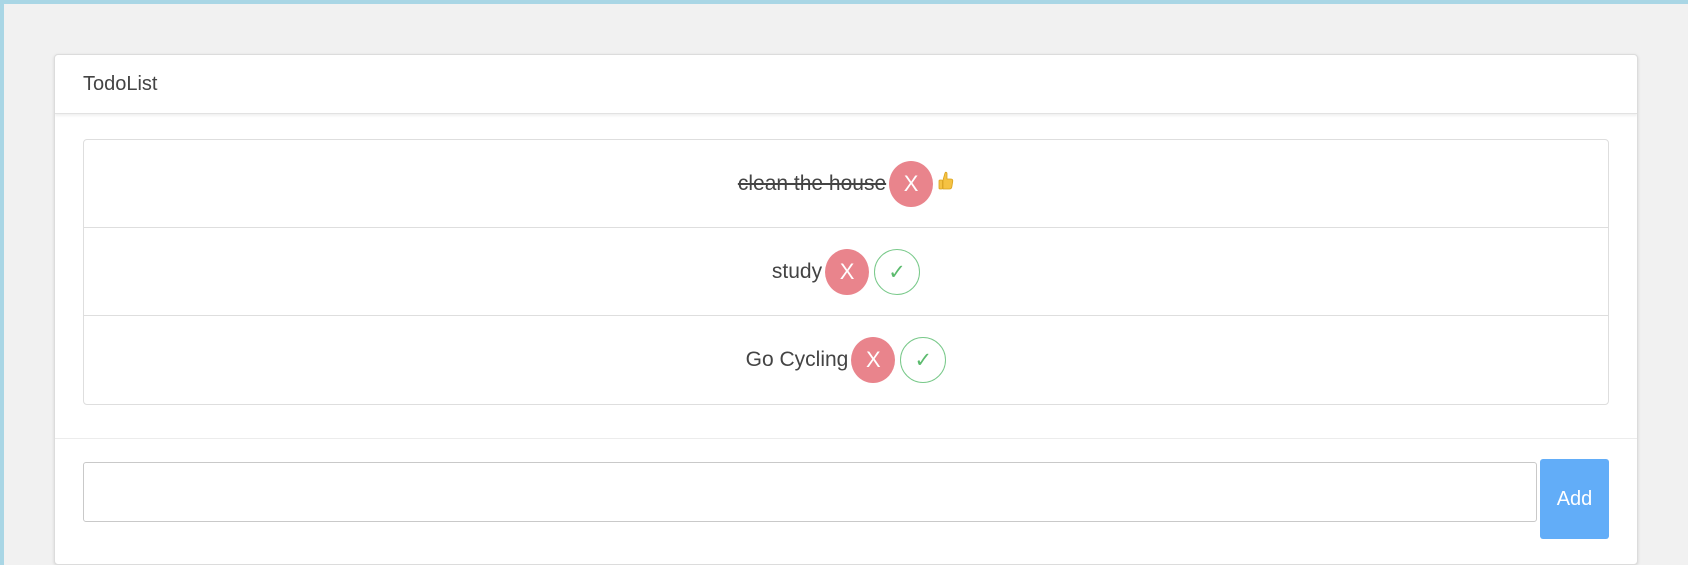 The image size is (1688, 565). What do you see at coordinates (797, 360) in the screenshot?
I see `todo-item-text: Go Cycling` at bounding box center [797, 360].